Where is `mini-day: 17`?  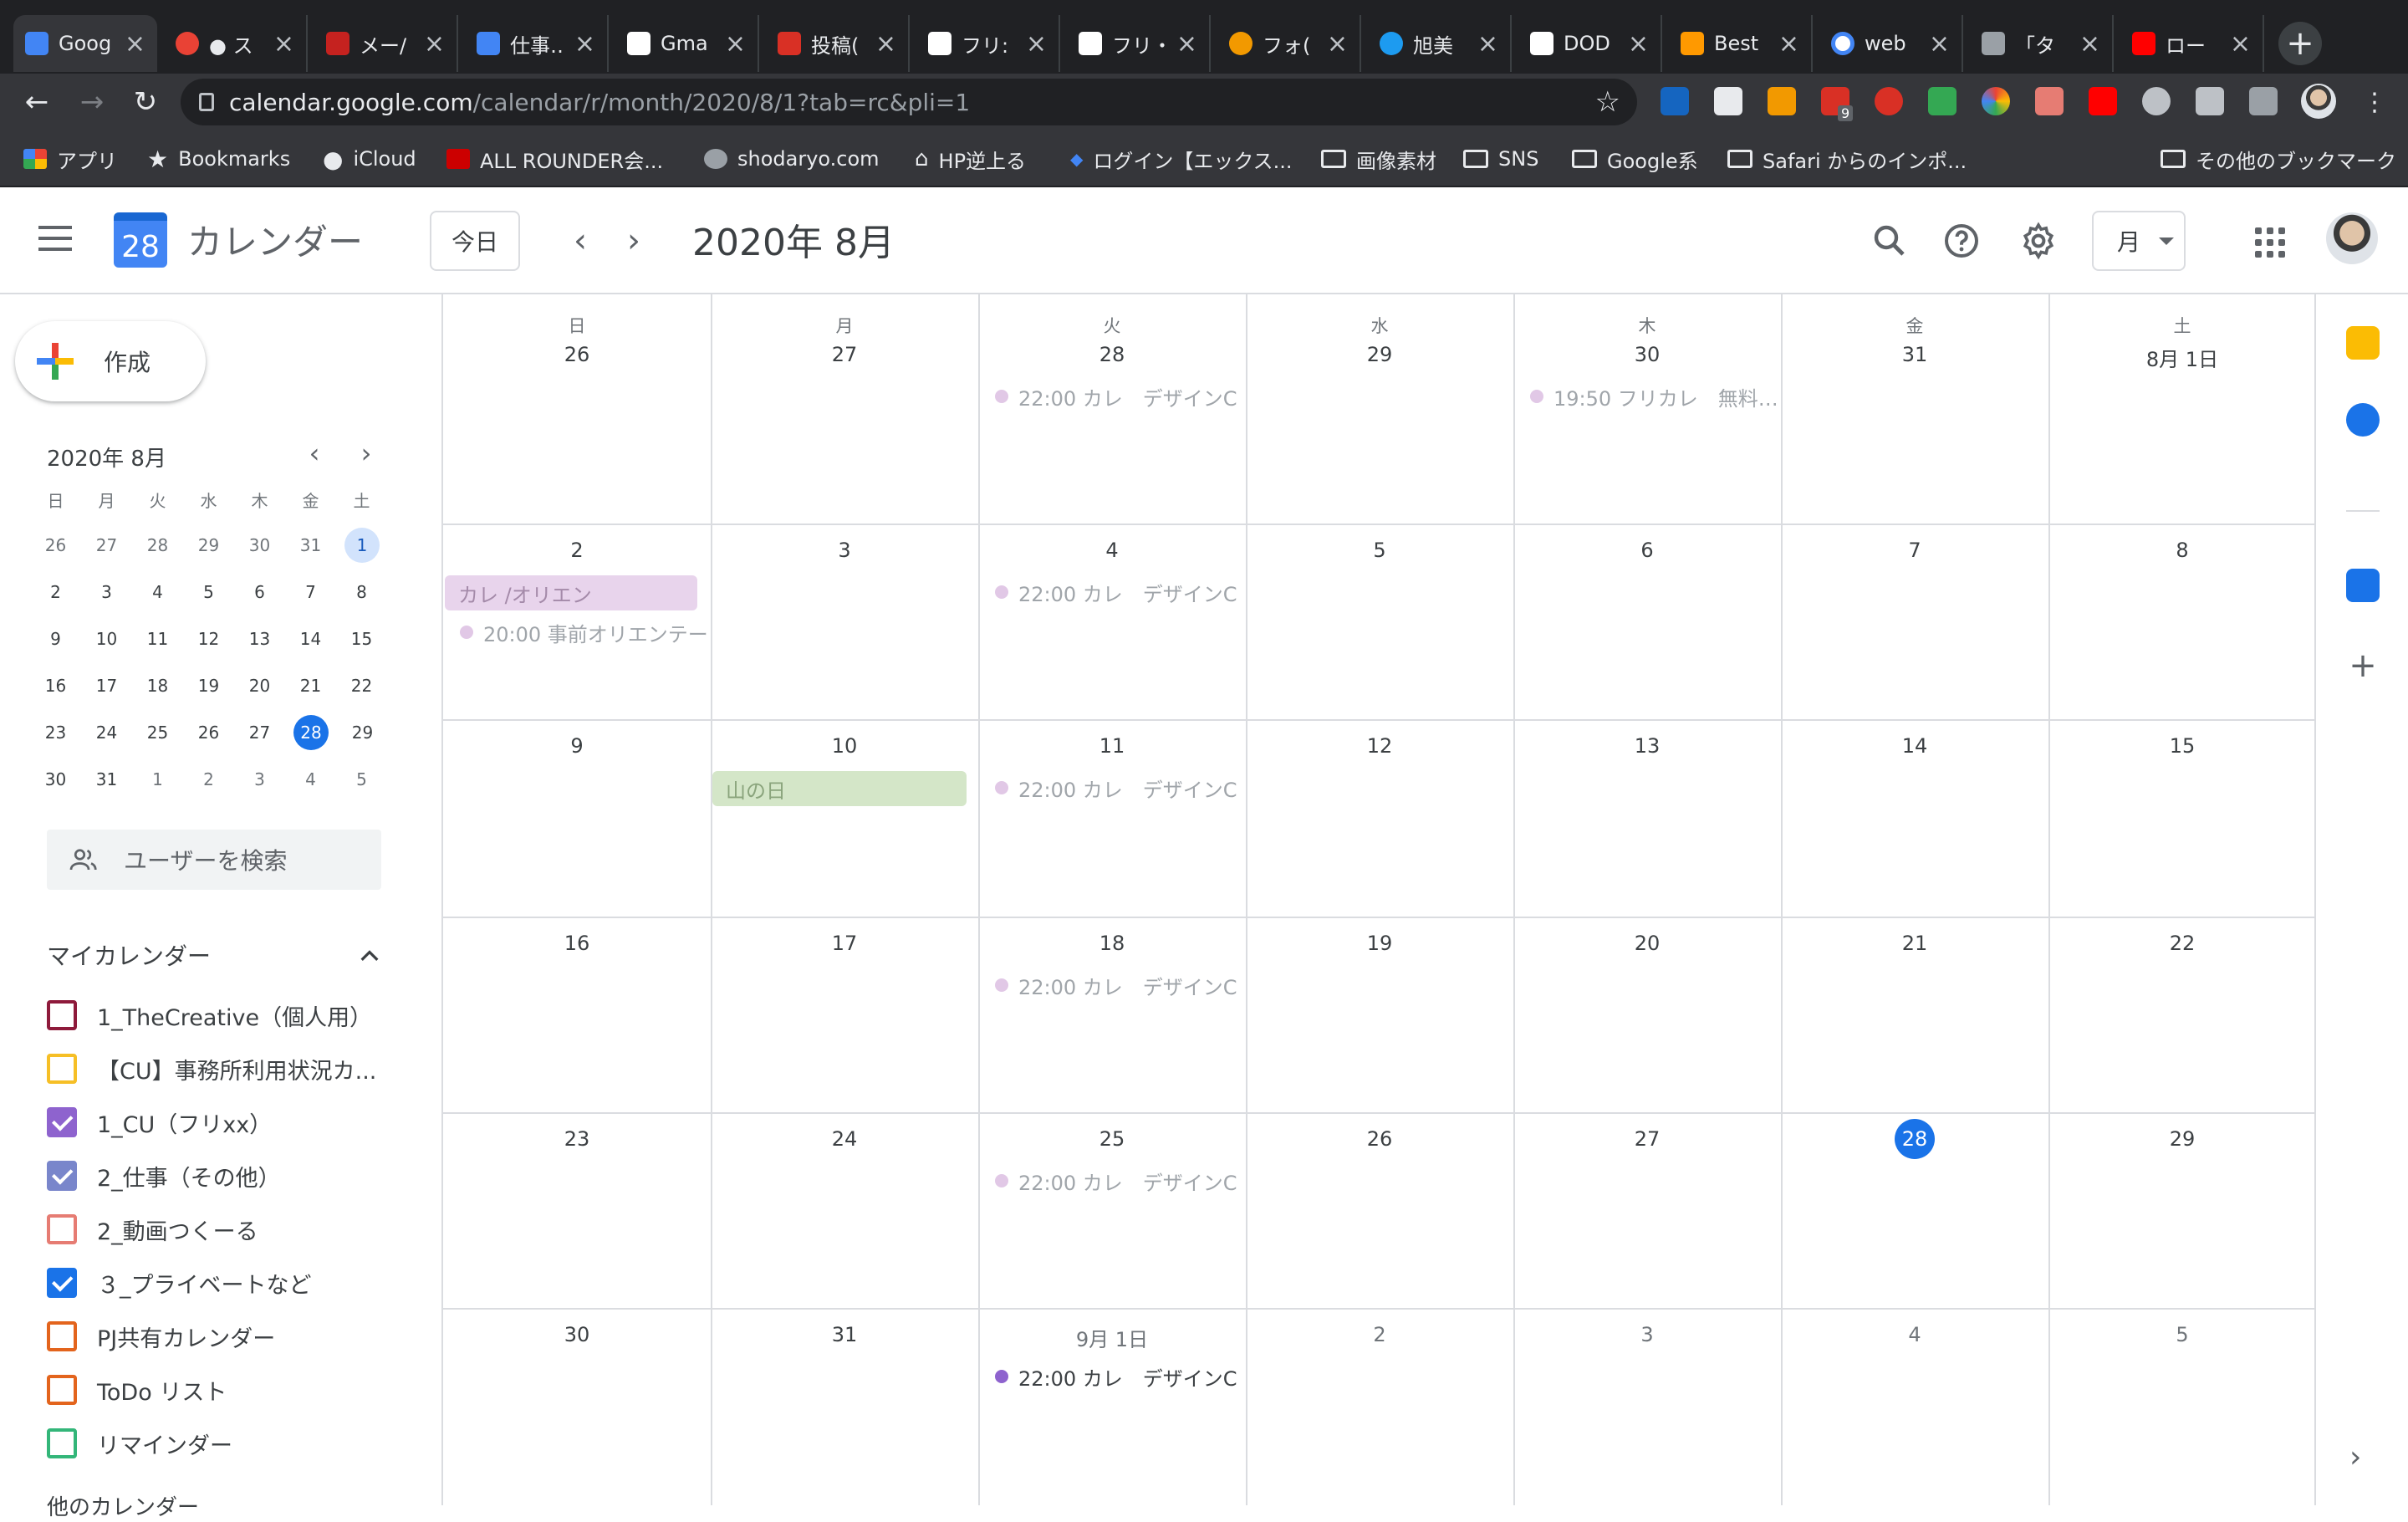
mini-day: 17 is located at coordinates (107, 686).